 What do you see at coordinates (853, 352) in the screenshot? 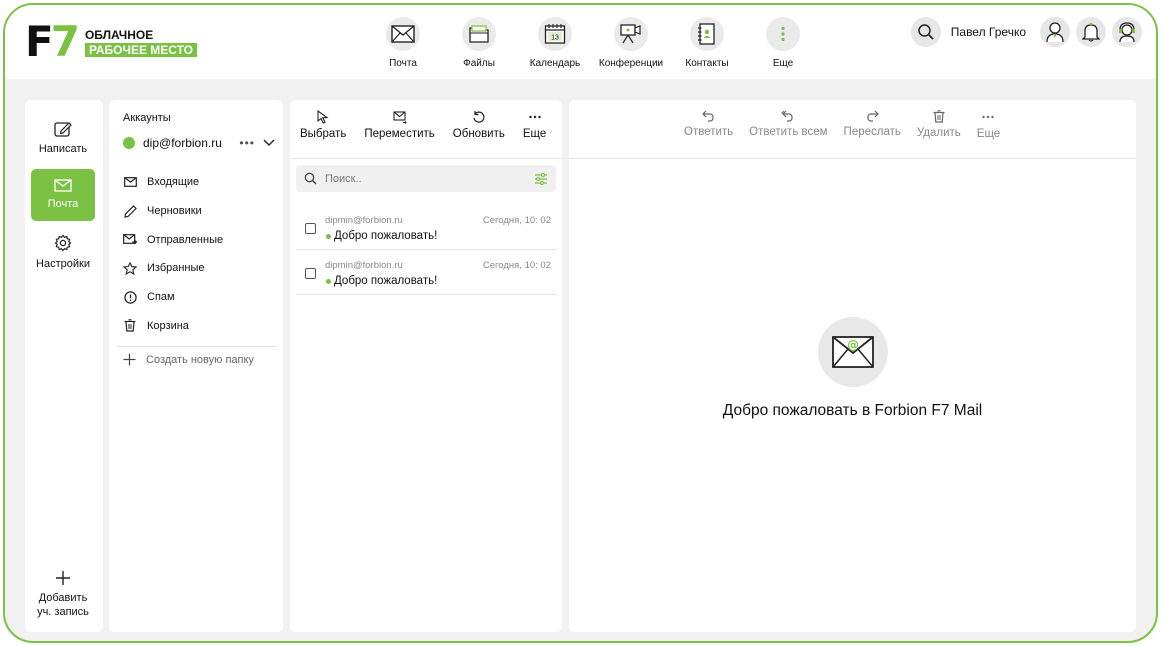
I see `envelope-at-icon: @` at bounding box center [853, 352].